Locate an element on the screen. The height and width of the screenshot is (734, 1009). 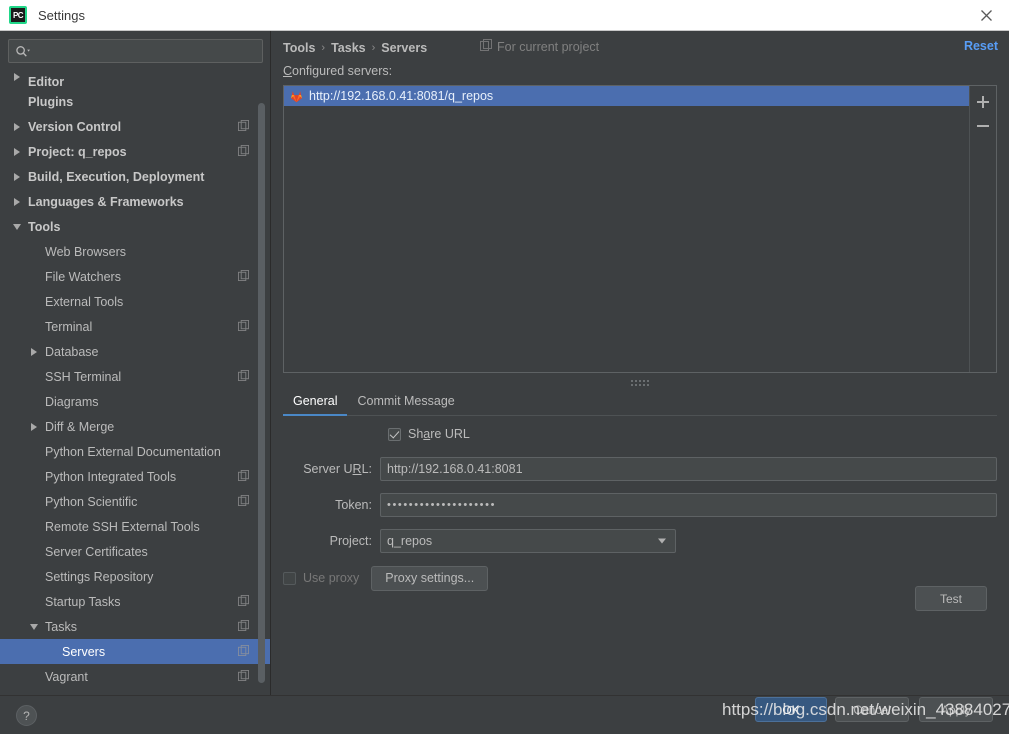
ok-button: OK is located at coordinates (791, 709).